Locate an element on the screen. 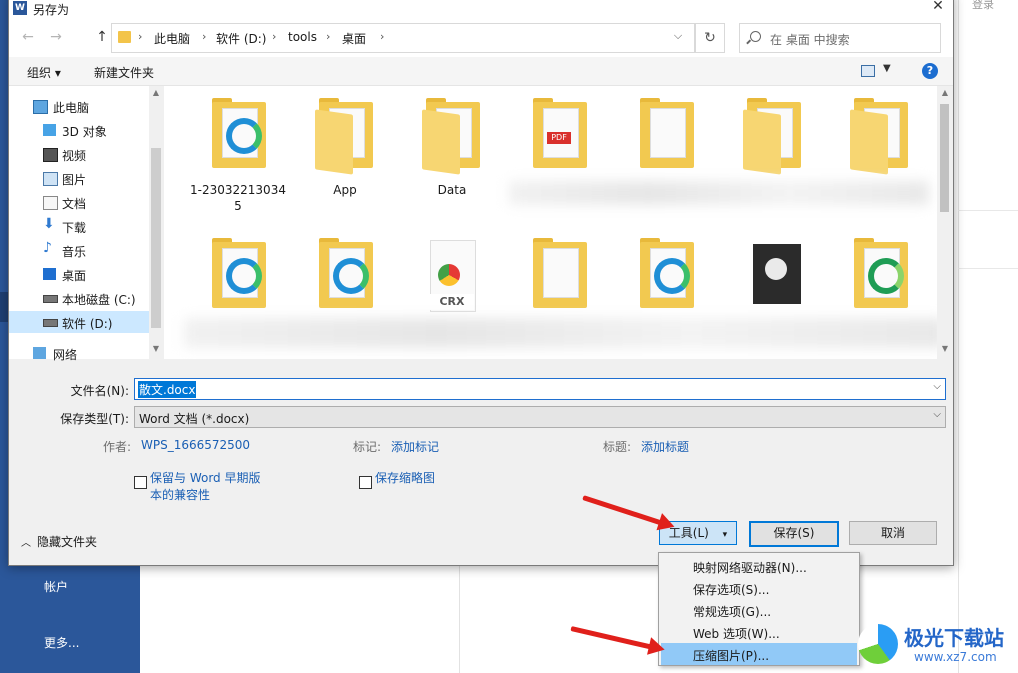 This screenshot has width=1018, height=673. folder-icon is located at coordinates (441, 142).